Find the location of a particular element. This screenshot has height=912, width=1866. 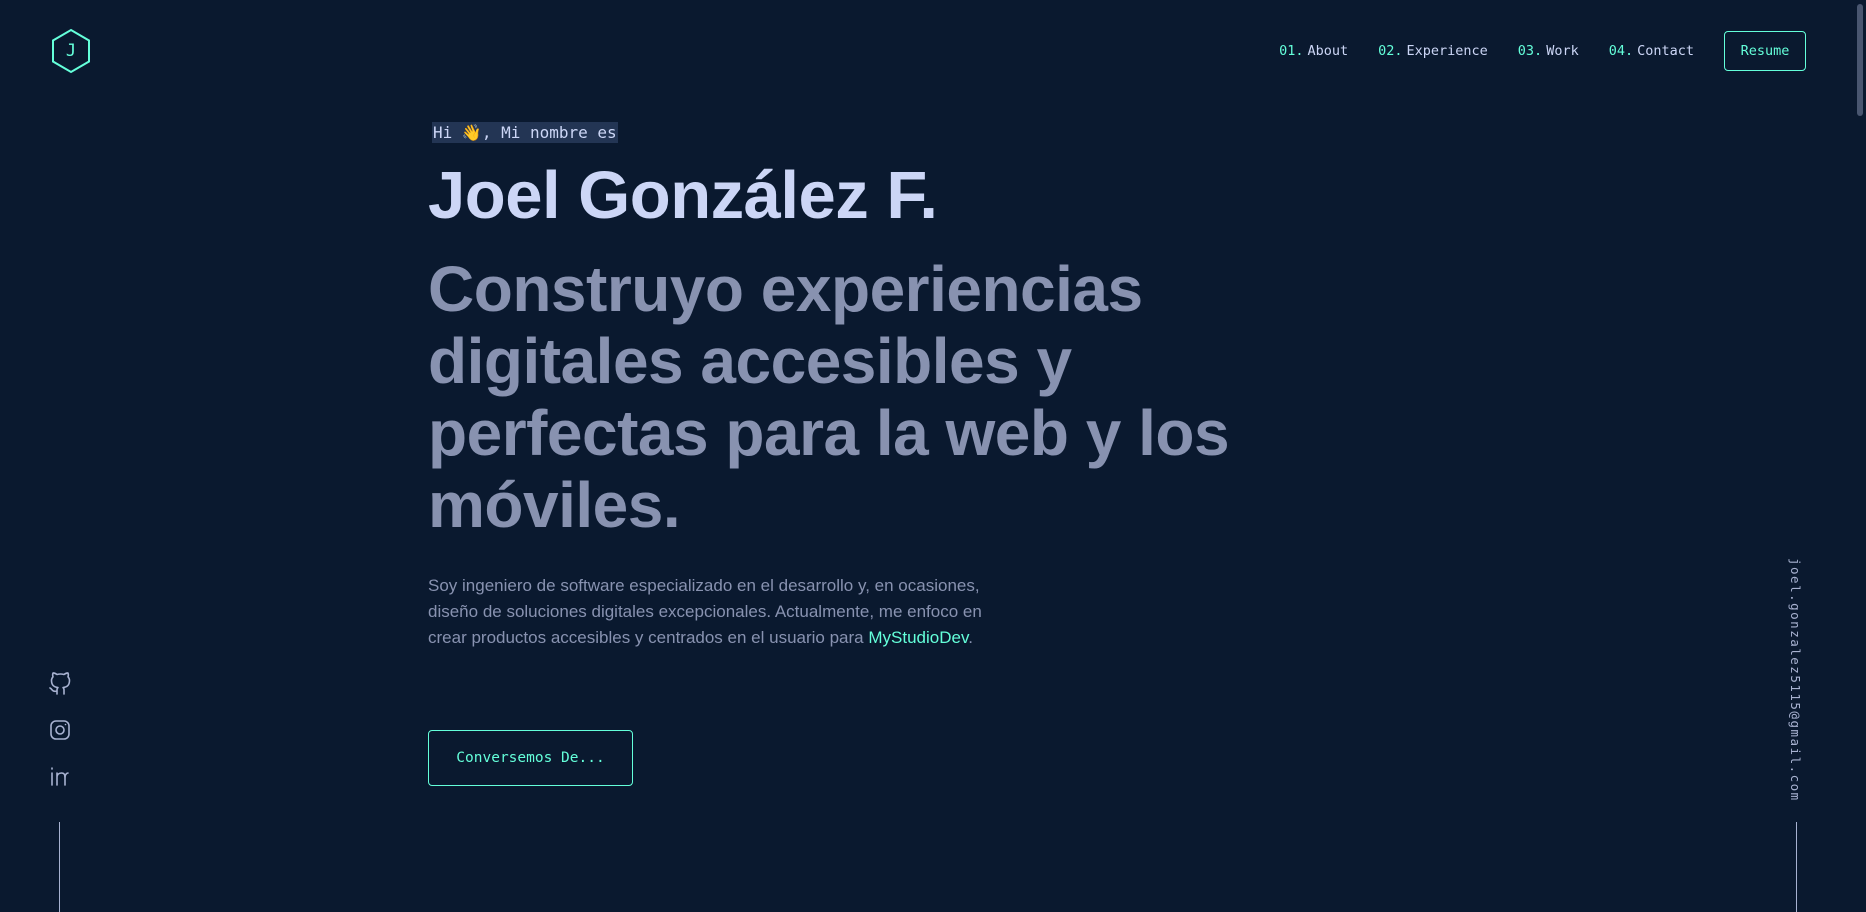

nav-number: 03. is located at coordinates (1530, 51).